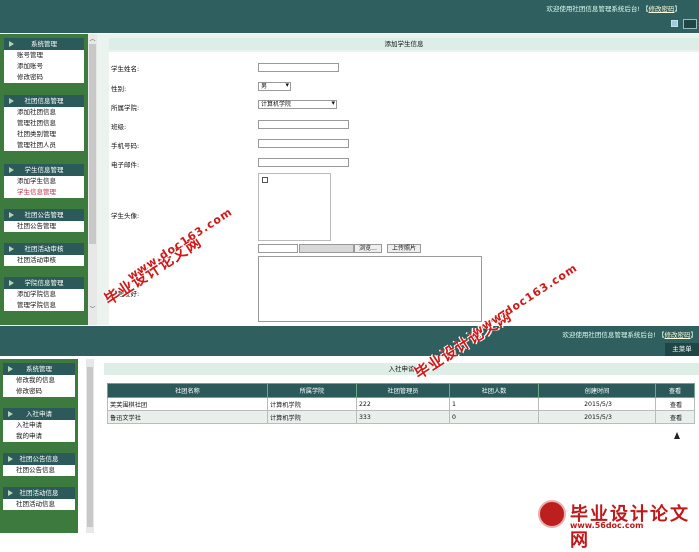  I want to click on sidebar-item-add-college: 添加学院信息, so click(44, 294).